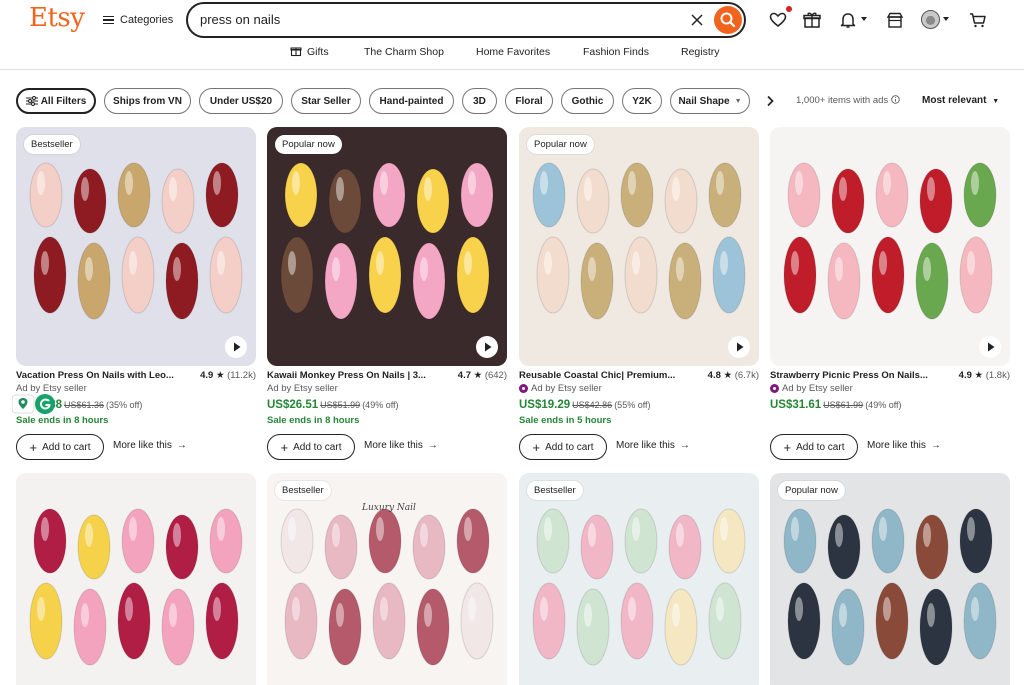 Image resolution: width=1024 pixels, height=685 pixels. What do you see at coordinates (848, 20) in the screenshot?
I see `notifications-bell-icon` at bounding box center [848, 20].